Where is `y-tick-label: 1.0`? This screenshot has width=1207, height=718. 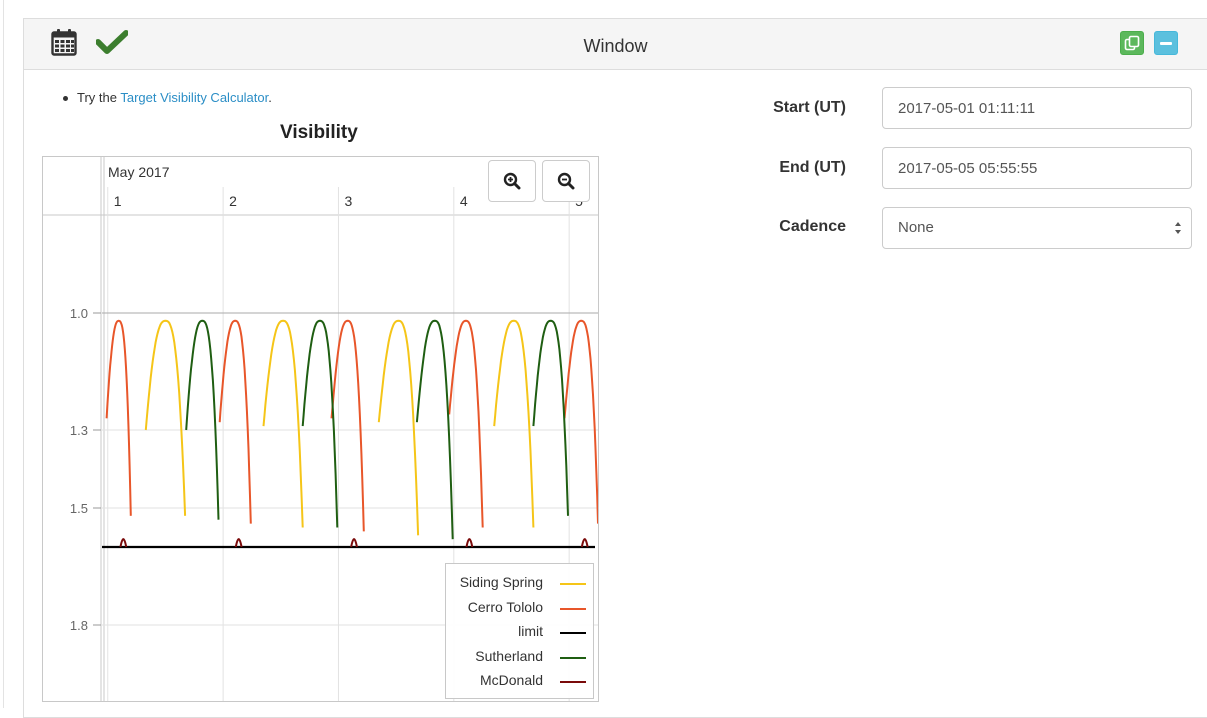 y-tick-label: 1.0 is located at coordinates (79, 313).